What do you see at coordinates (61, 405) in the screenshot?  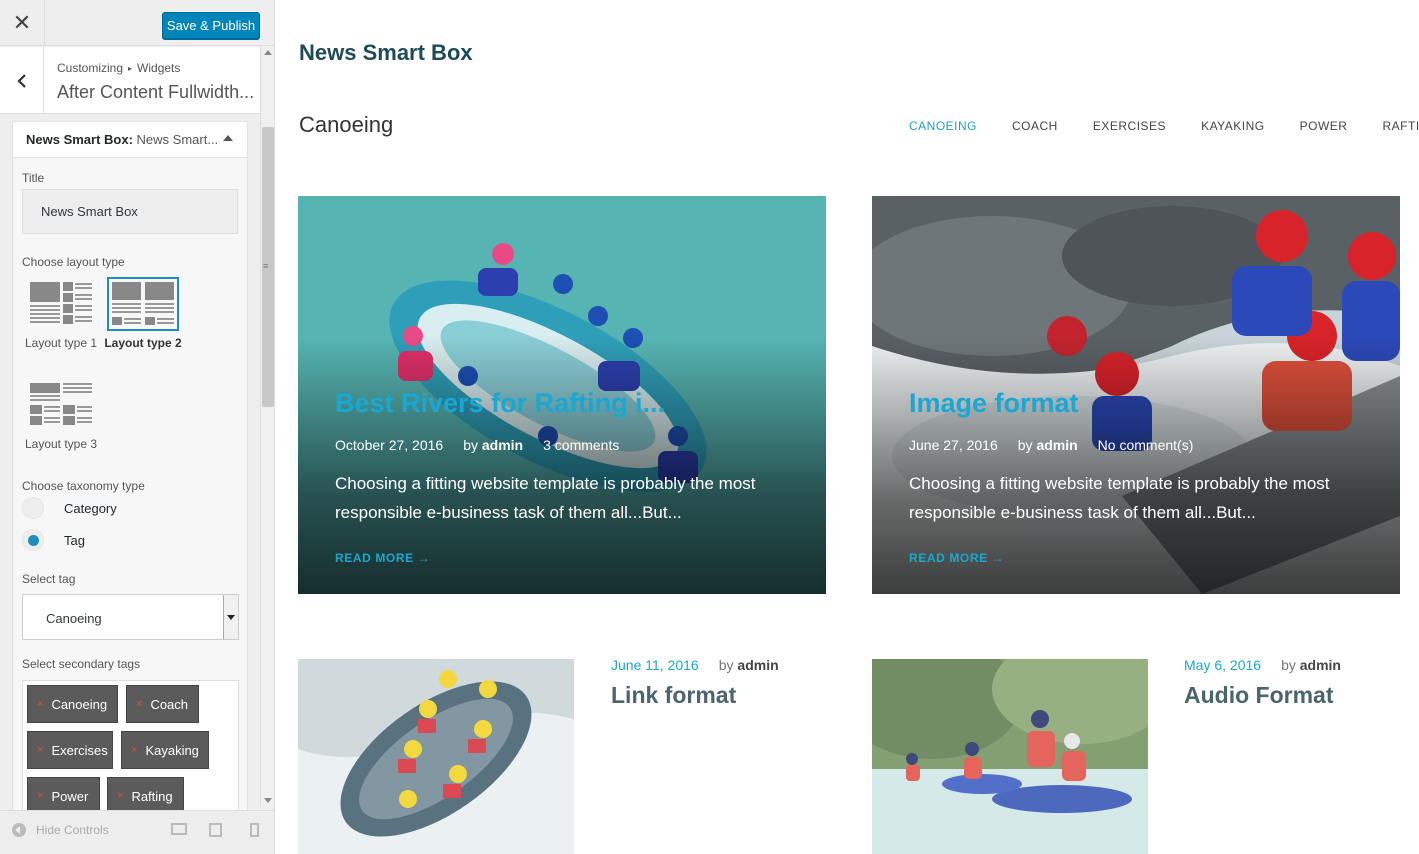 I see `layout-3-thumbnail-icon` at bounding box center [61, 405].